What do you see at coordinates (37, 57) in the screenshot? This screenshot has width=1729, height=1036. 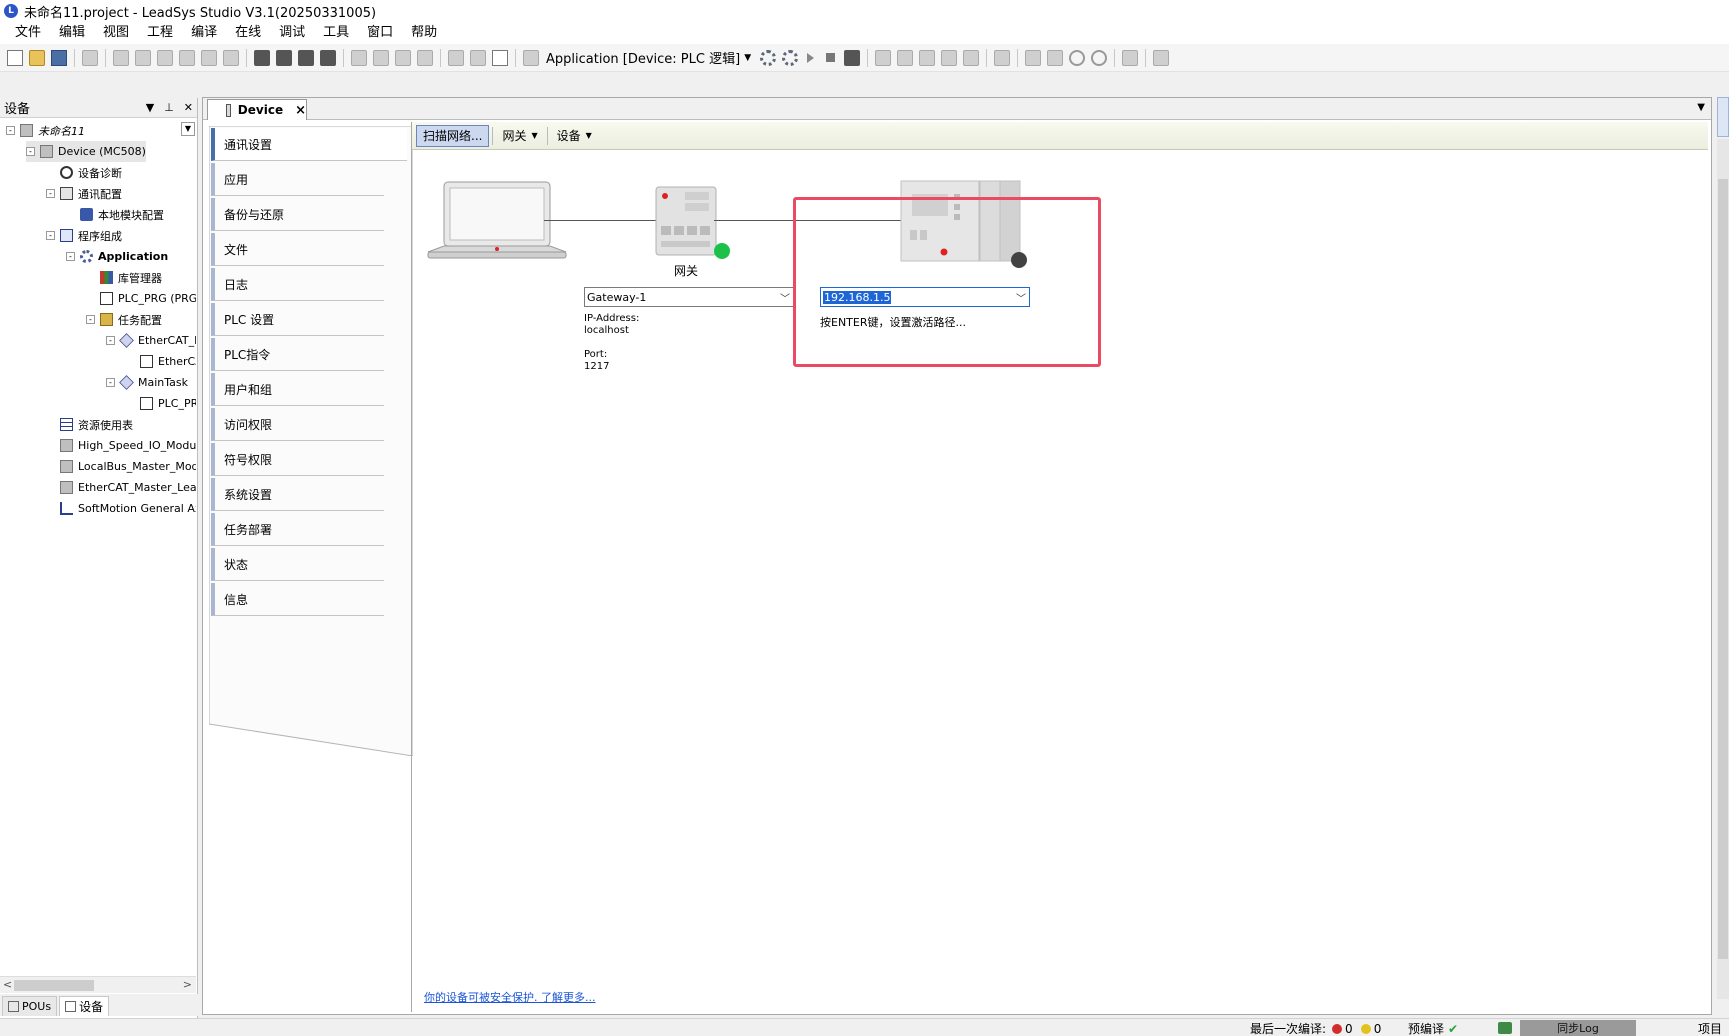 I see `open-folder-icon` at bounding box center [37, 57].